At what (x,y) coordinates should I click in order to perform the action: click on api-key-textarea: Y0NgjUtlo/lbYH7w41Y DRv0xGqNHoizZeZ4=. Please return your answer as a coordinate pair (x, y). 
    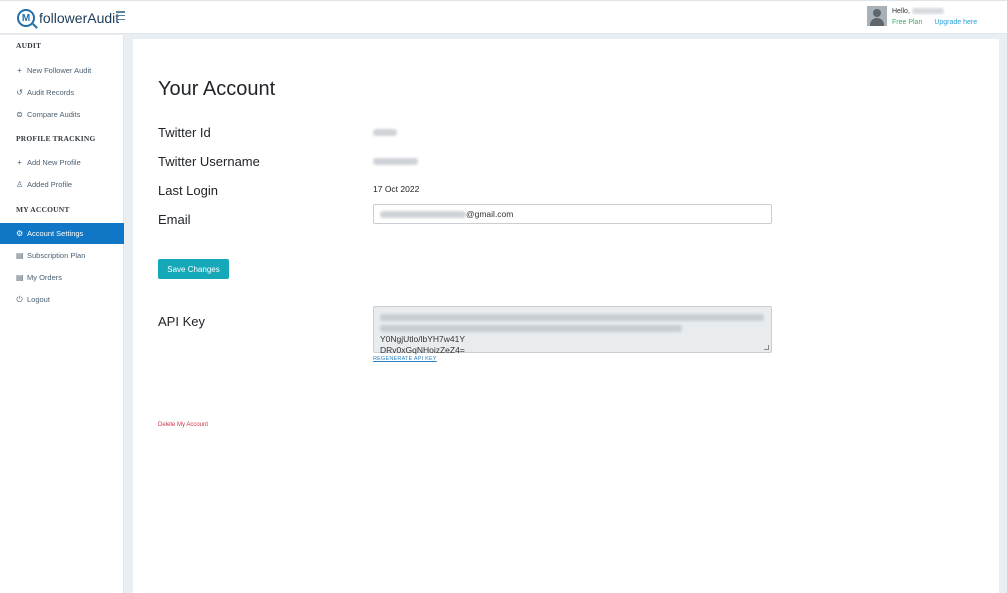
    Looking at the image, I should click on (572, 330).